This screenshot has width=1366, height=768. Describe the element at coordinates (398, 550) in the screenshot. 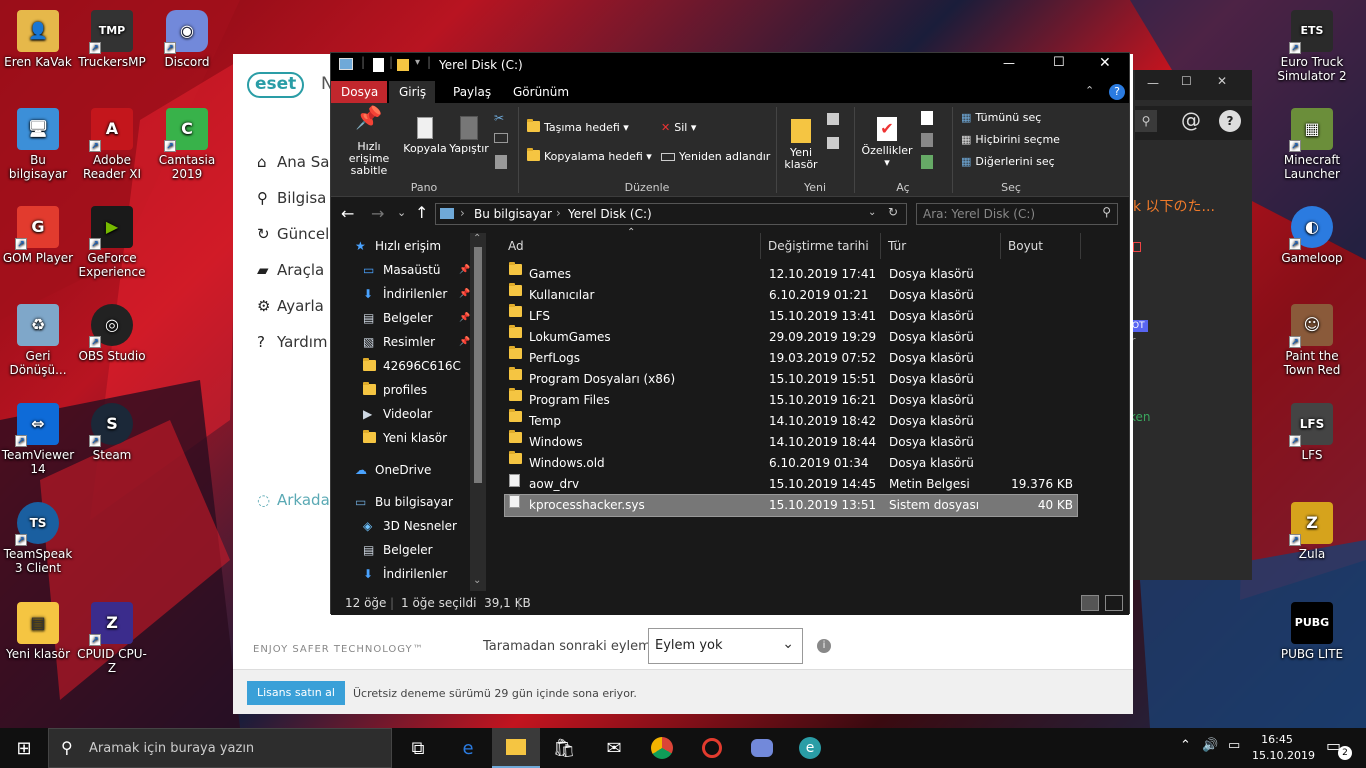

I see `nav-item: ▤ Belgeler` at that location.